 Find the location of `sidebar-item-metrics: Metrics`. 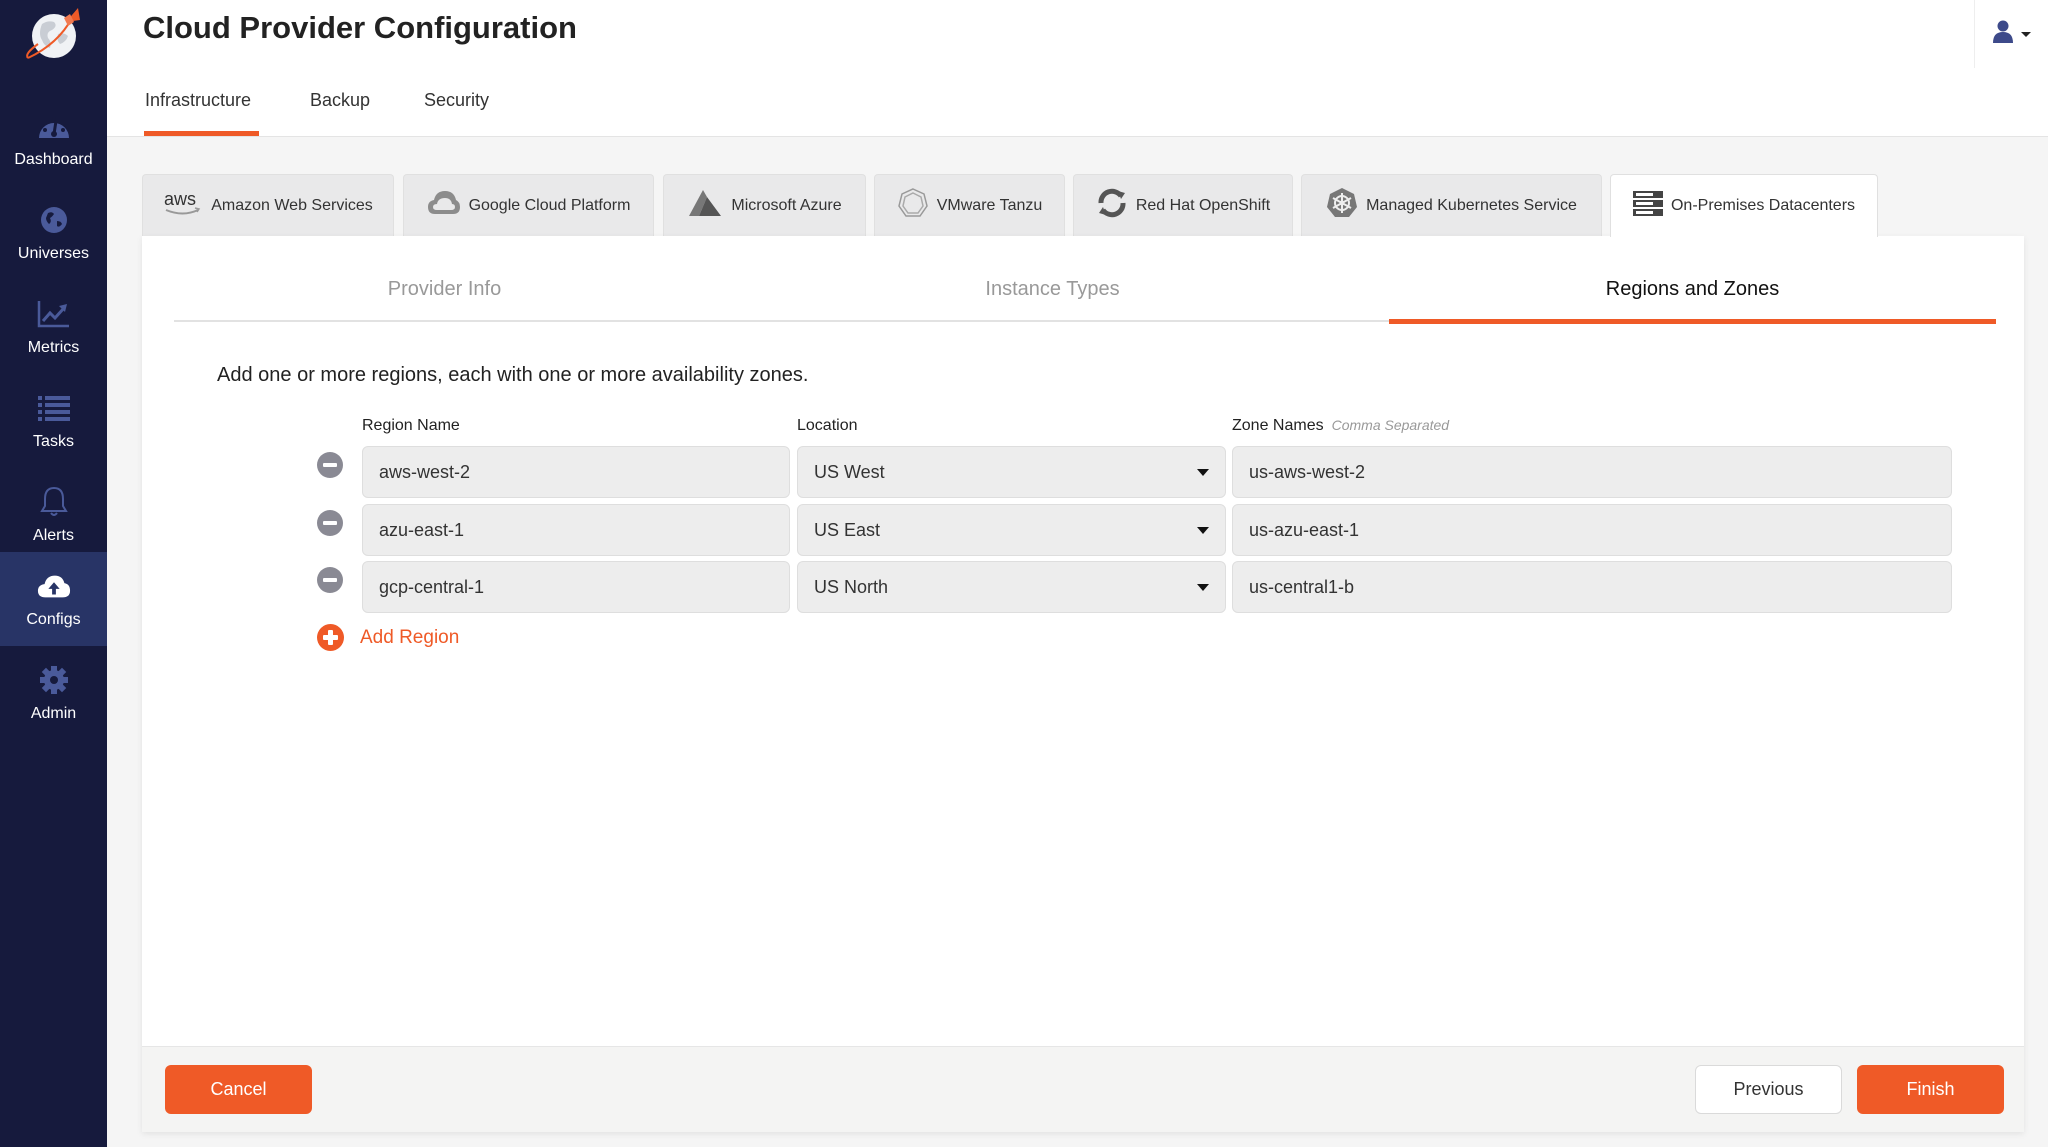

sidebar-item-metrics: Metrics is located at coordinates (53, 327).